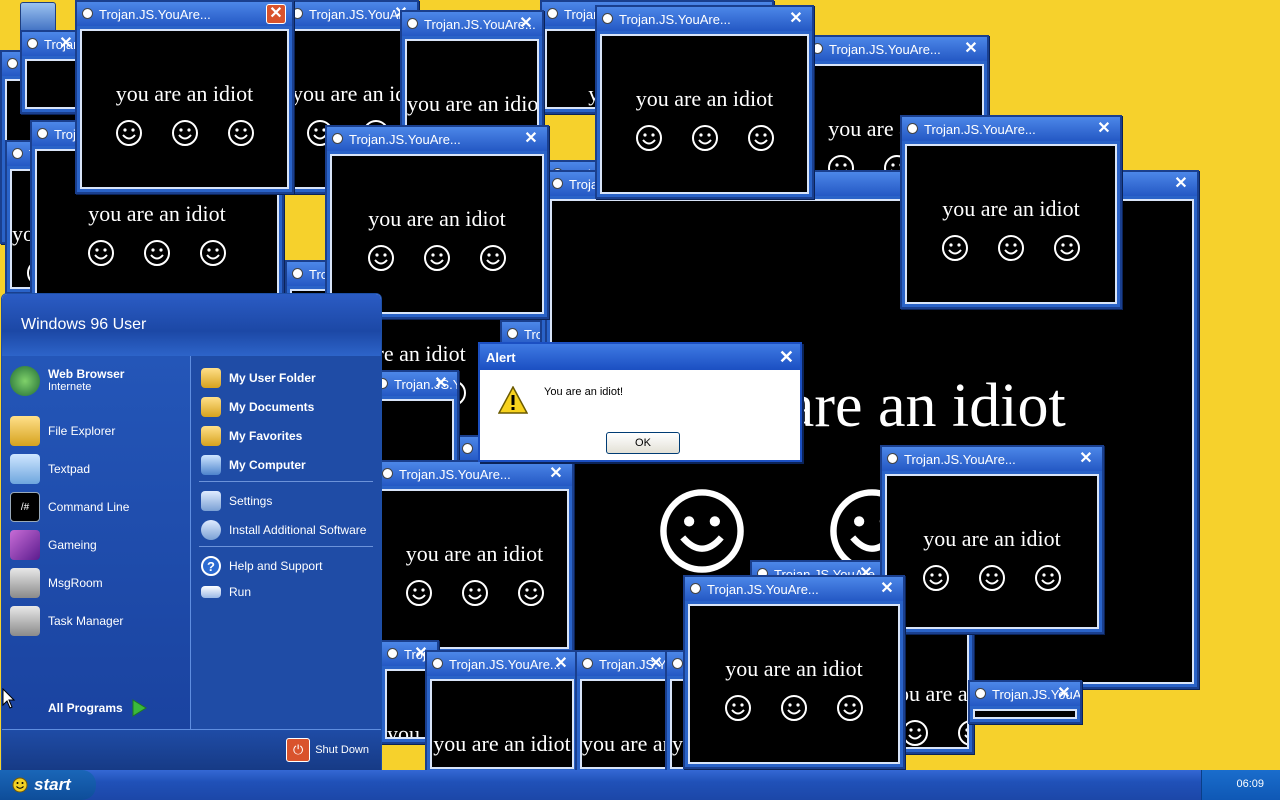 This screenshot has width=1280, height=800. I want to click on start-item-gameing: Gameing, so click(53, 545).